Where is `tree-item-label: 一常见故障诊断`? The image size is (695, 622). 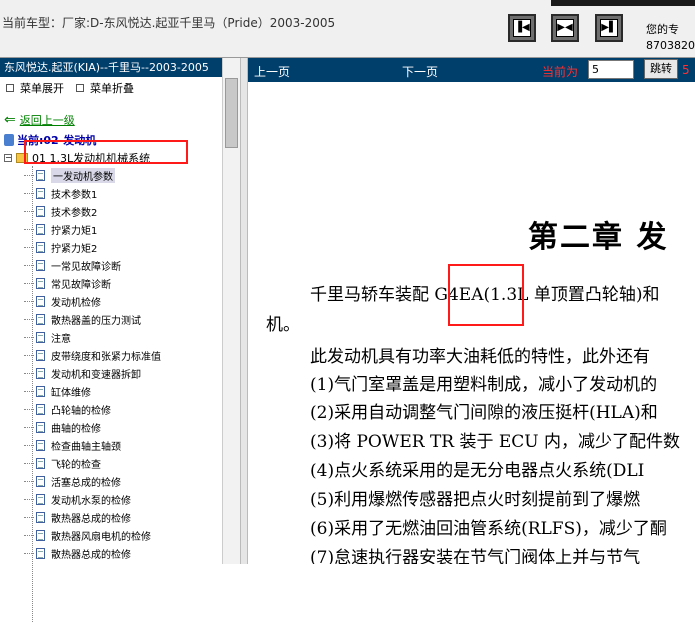
tree-item-label: 一常见故障诊断 is located at coordinates (86, 267).